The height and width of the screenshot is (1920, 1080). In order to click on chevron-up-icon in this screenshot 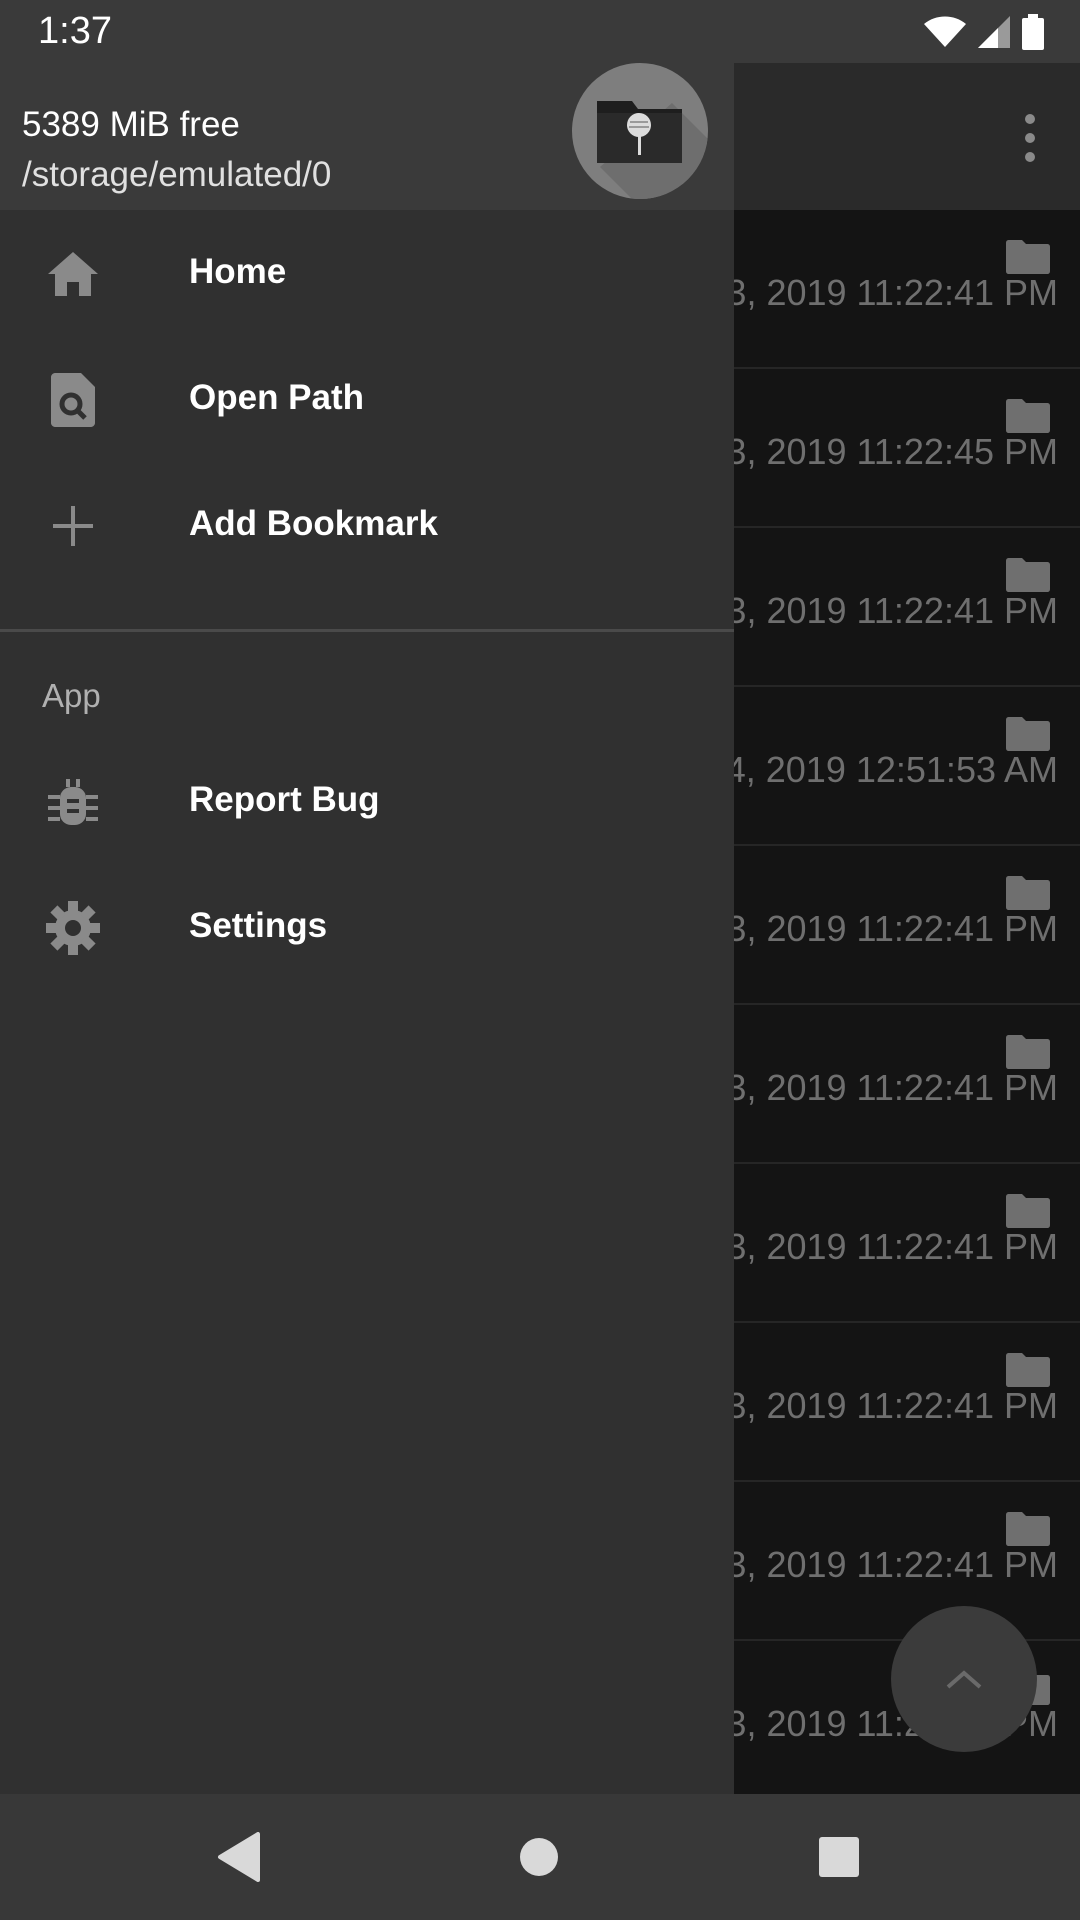, I will do `click(964, 1679)`.